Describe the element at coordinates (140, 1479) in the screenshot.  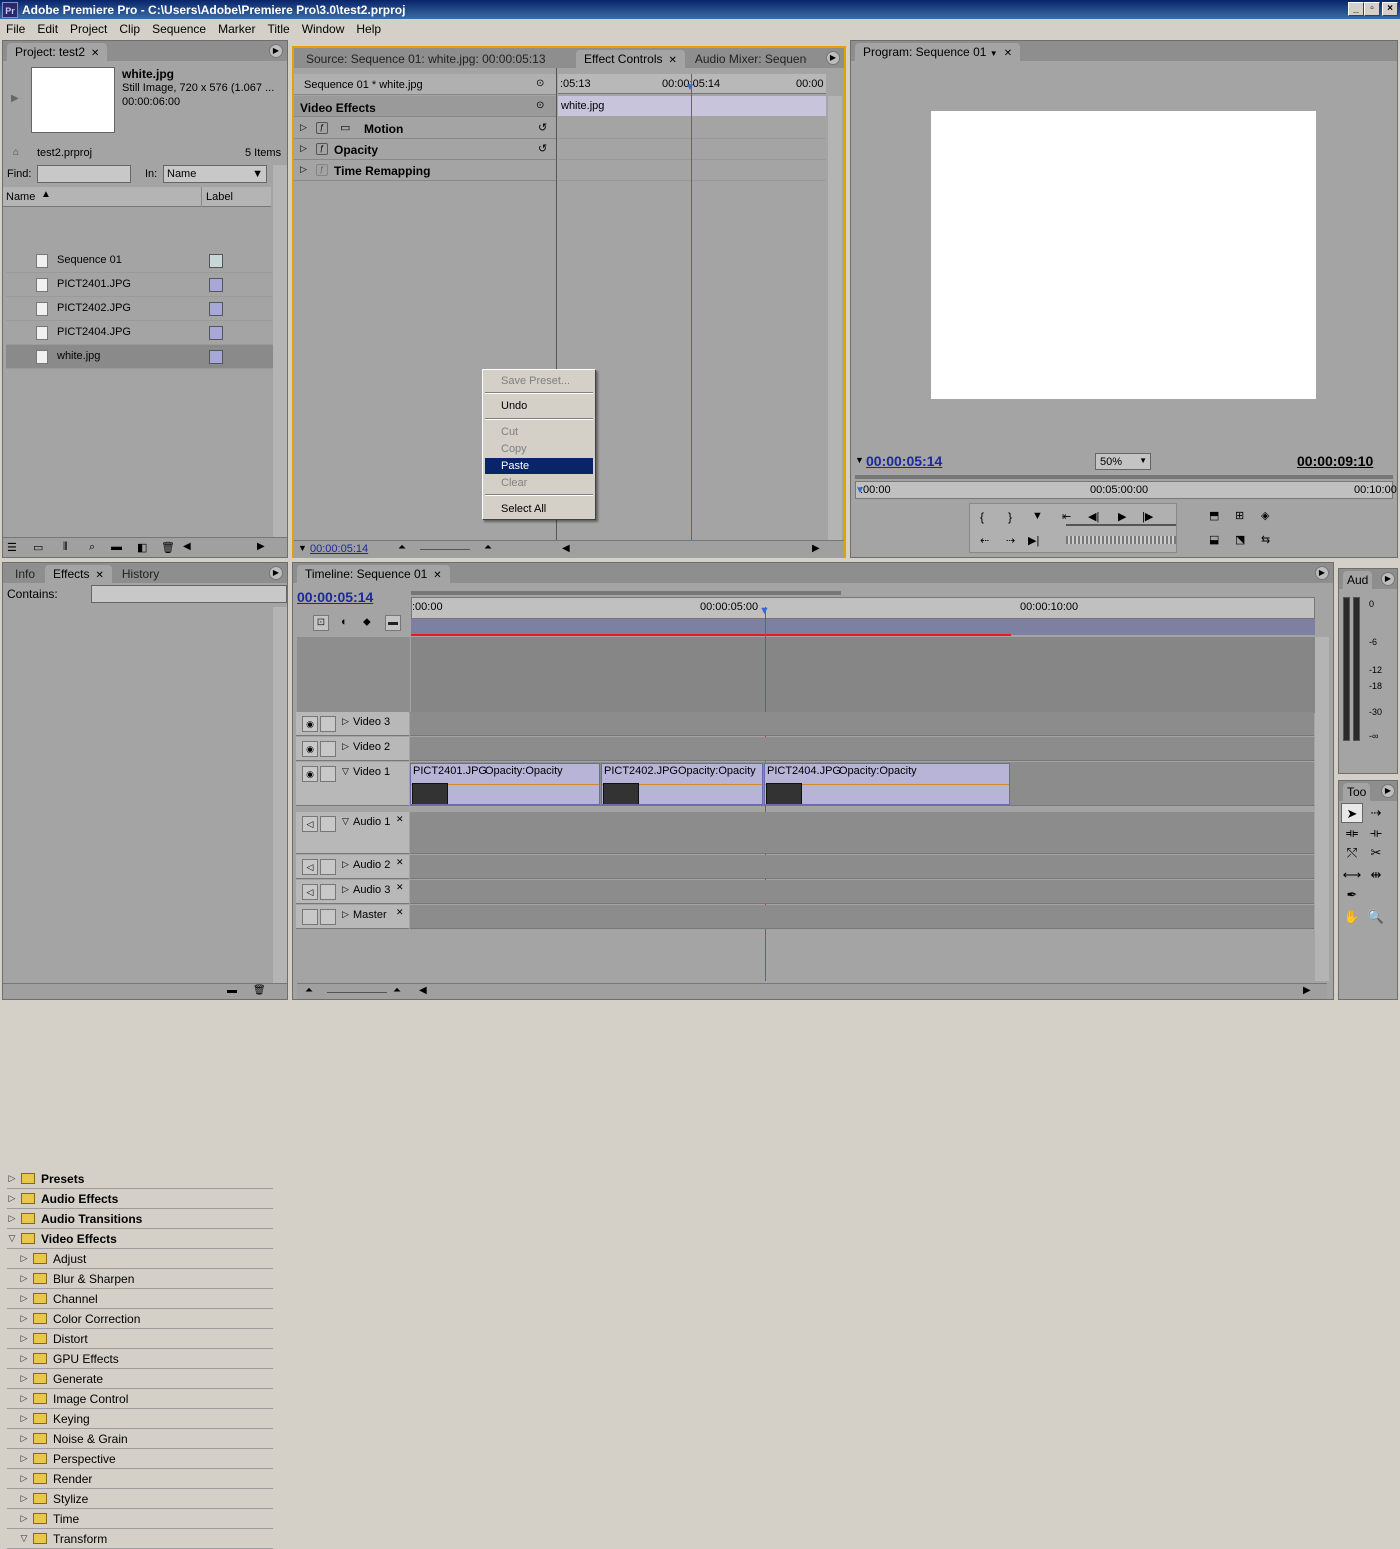
I see `tree-item: ▷ Render` at that location.